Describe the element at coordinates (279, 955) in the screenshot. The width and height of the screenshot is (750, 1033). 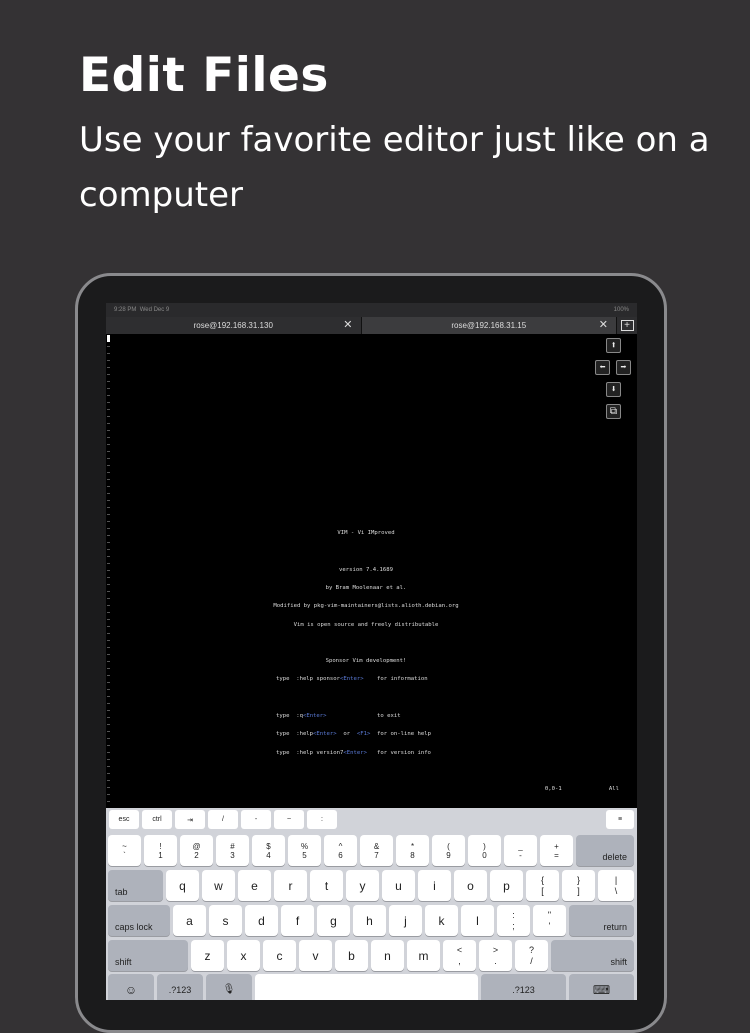
I see `key-c: c` at that location.